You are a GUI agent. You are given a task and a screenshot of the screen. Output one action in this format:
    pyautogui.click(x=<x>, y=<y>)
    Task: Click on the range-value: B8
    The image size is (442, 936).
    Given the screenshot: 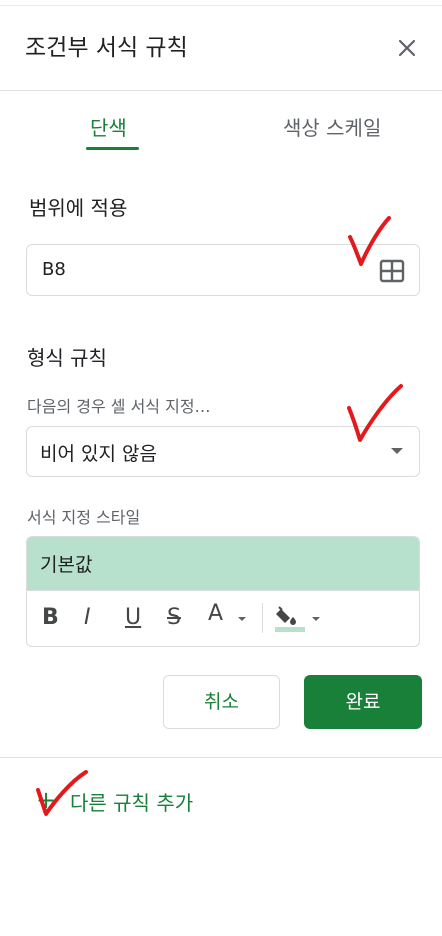 What is the action you would take?
    pyautogui.click(x=54, y=269)
    